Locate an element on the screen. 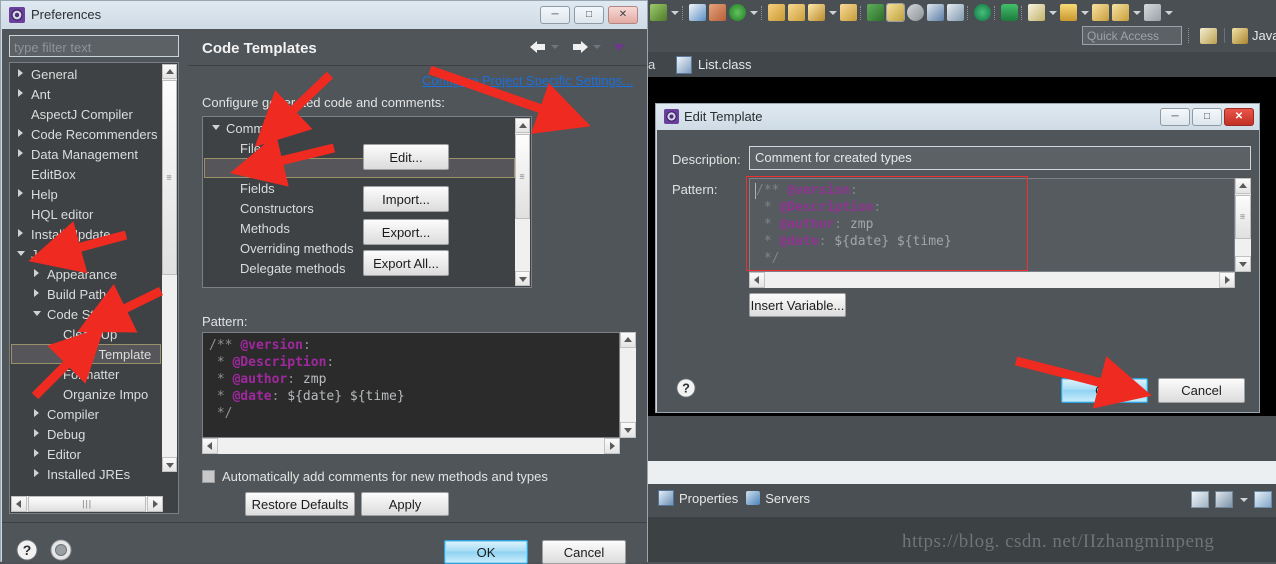 This screenshot has width=1276, height=564. tree-item-help: Help is located at coordinates (86, 194).